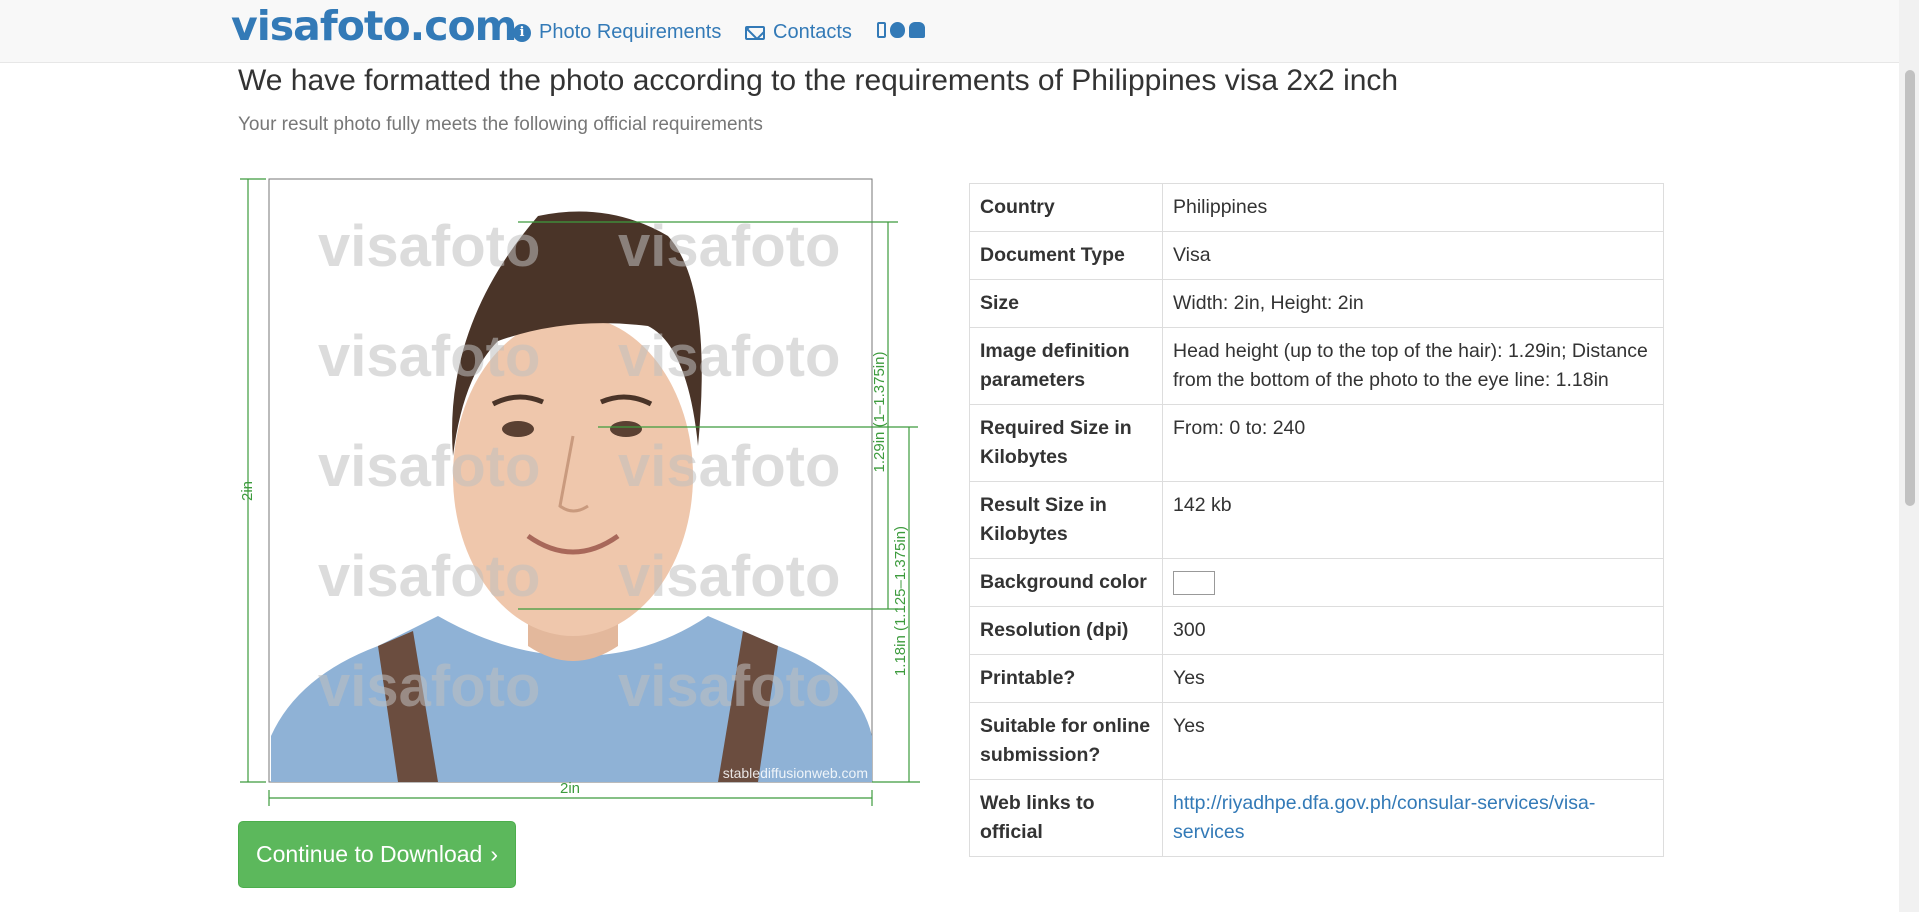 This screenshot has width=1919, height=912. I want to click on table-row: Resolution (dpi) 300, so click(1316, 630).